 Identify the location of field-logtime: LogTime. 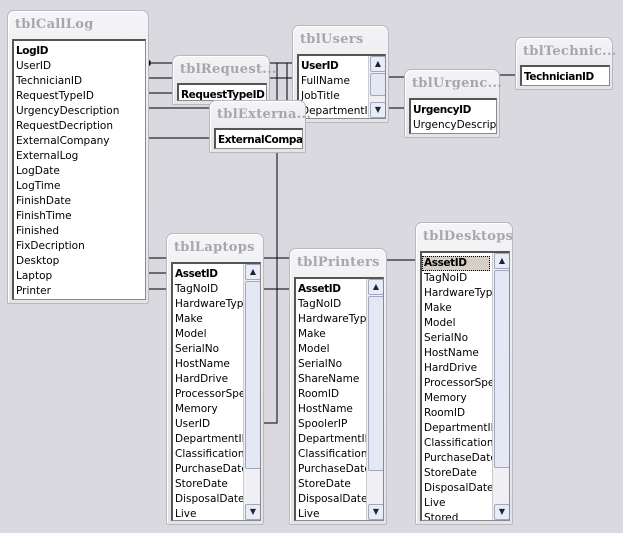
(79, 186).